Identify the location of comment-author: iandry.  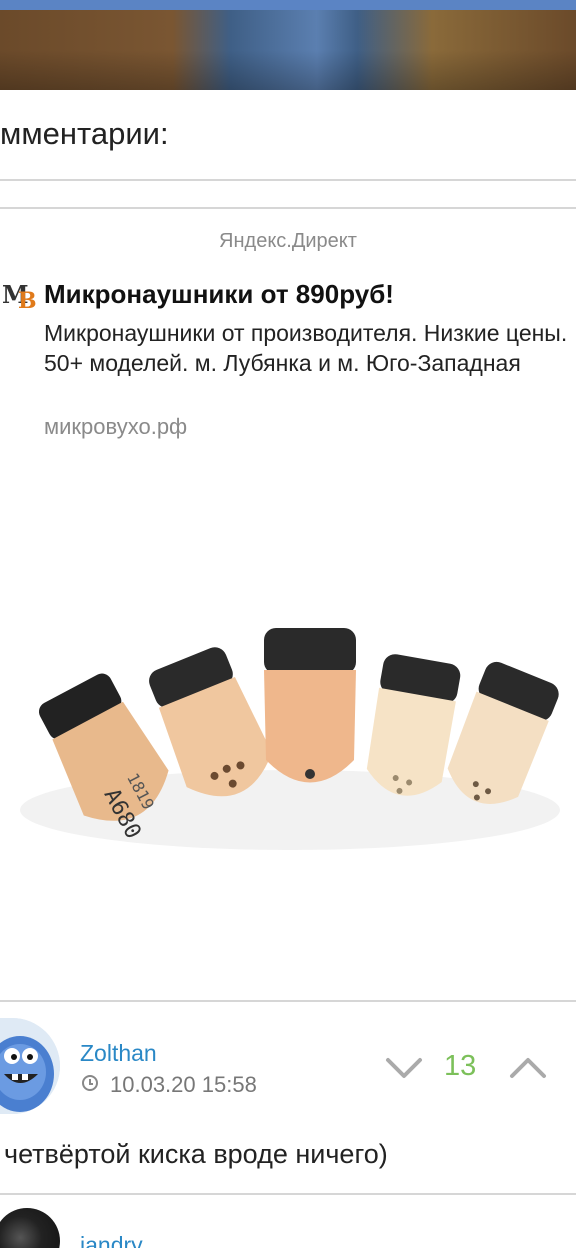
(111, 1240).